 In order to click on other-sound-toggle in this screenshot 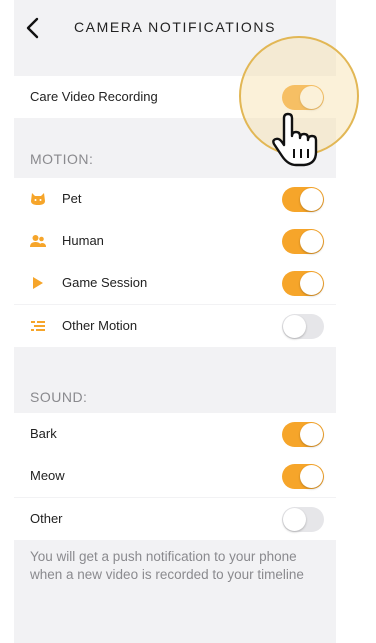, I will do `click(303, 519)`.